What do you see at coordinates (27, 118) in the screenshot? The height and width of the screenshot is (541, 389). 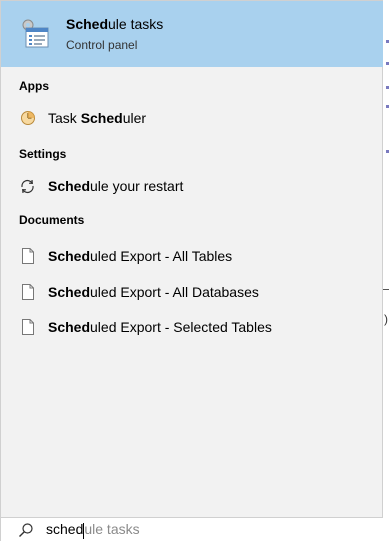 I see `task-scheduler-icon` at bounding box center [27, 118].